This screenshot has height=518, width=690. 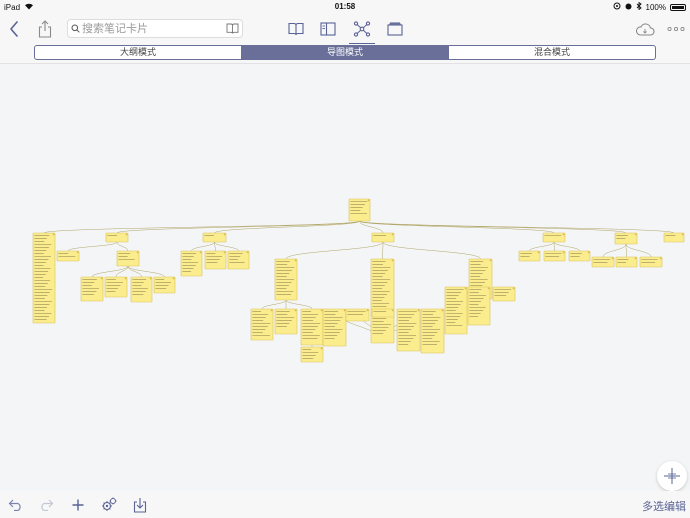 I want to click on focus-center-button, so click(x=672, y=476).